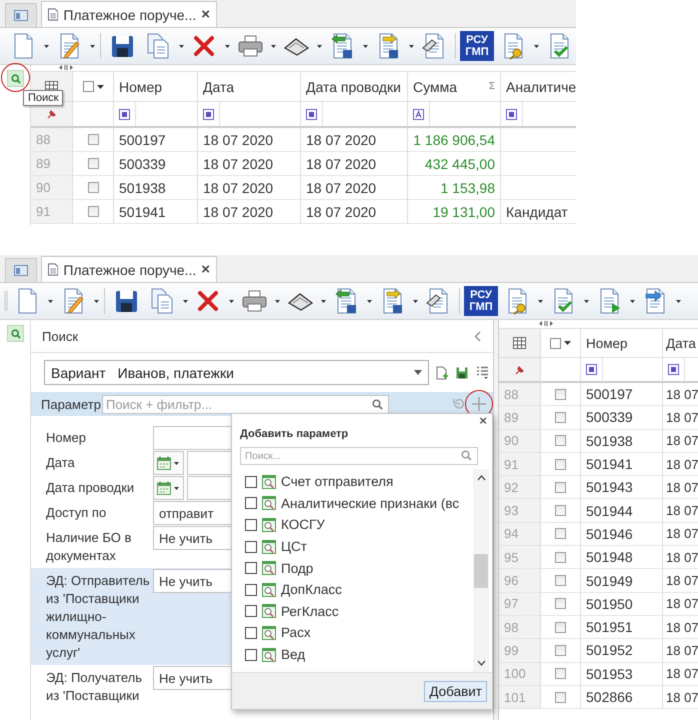 This screenshot has width=698, height=720. What do you see at coordinates (311, 590) in the screenshot?
I see `parameter-option: ДопКласс` at bounding box center [311, 590].